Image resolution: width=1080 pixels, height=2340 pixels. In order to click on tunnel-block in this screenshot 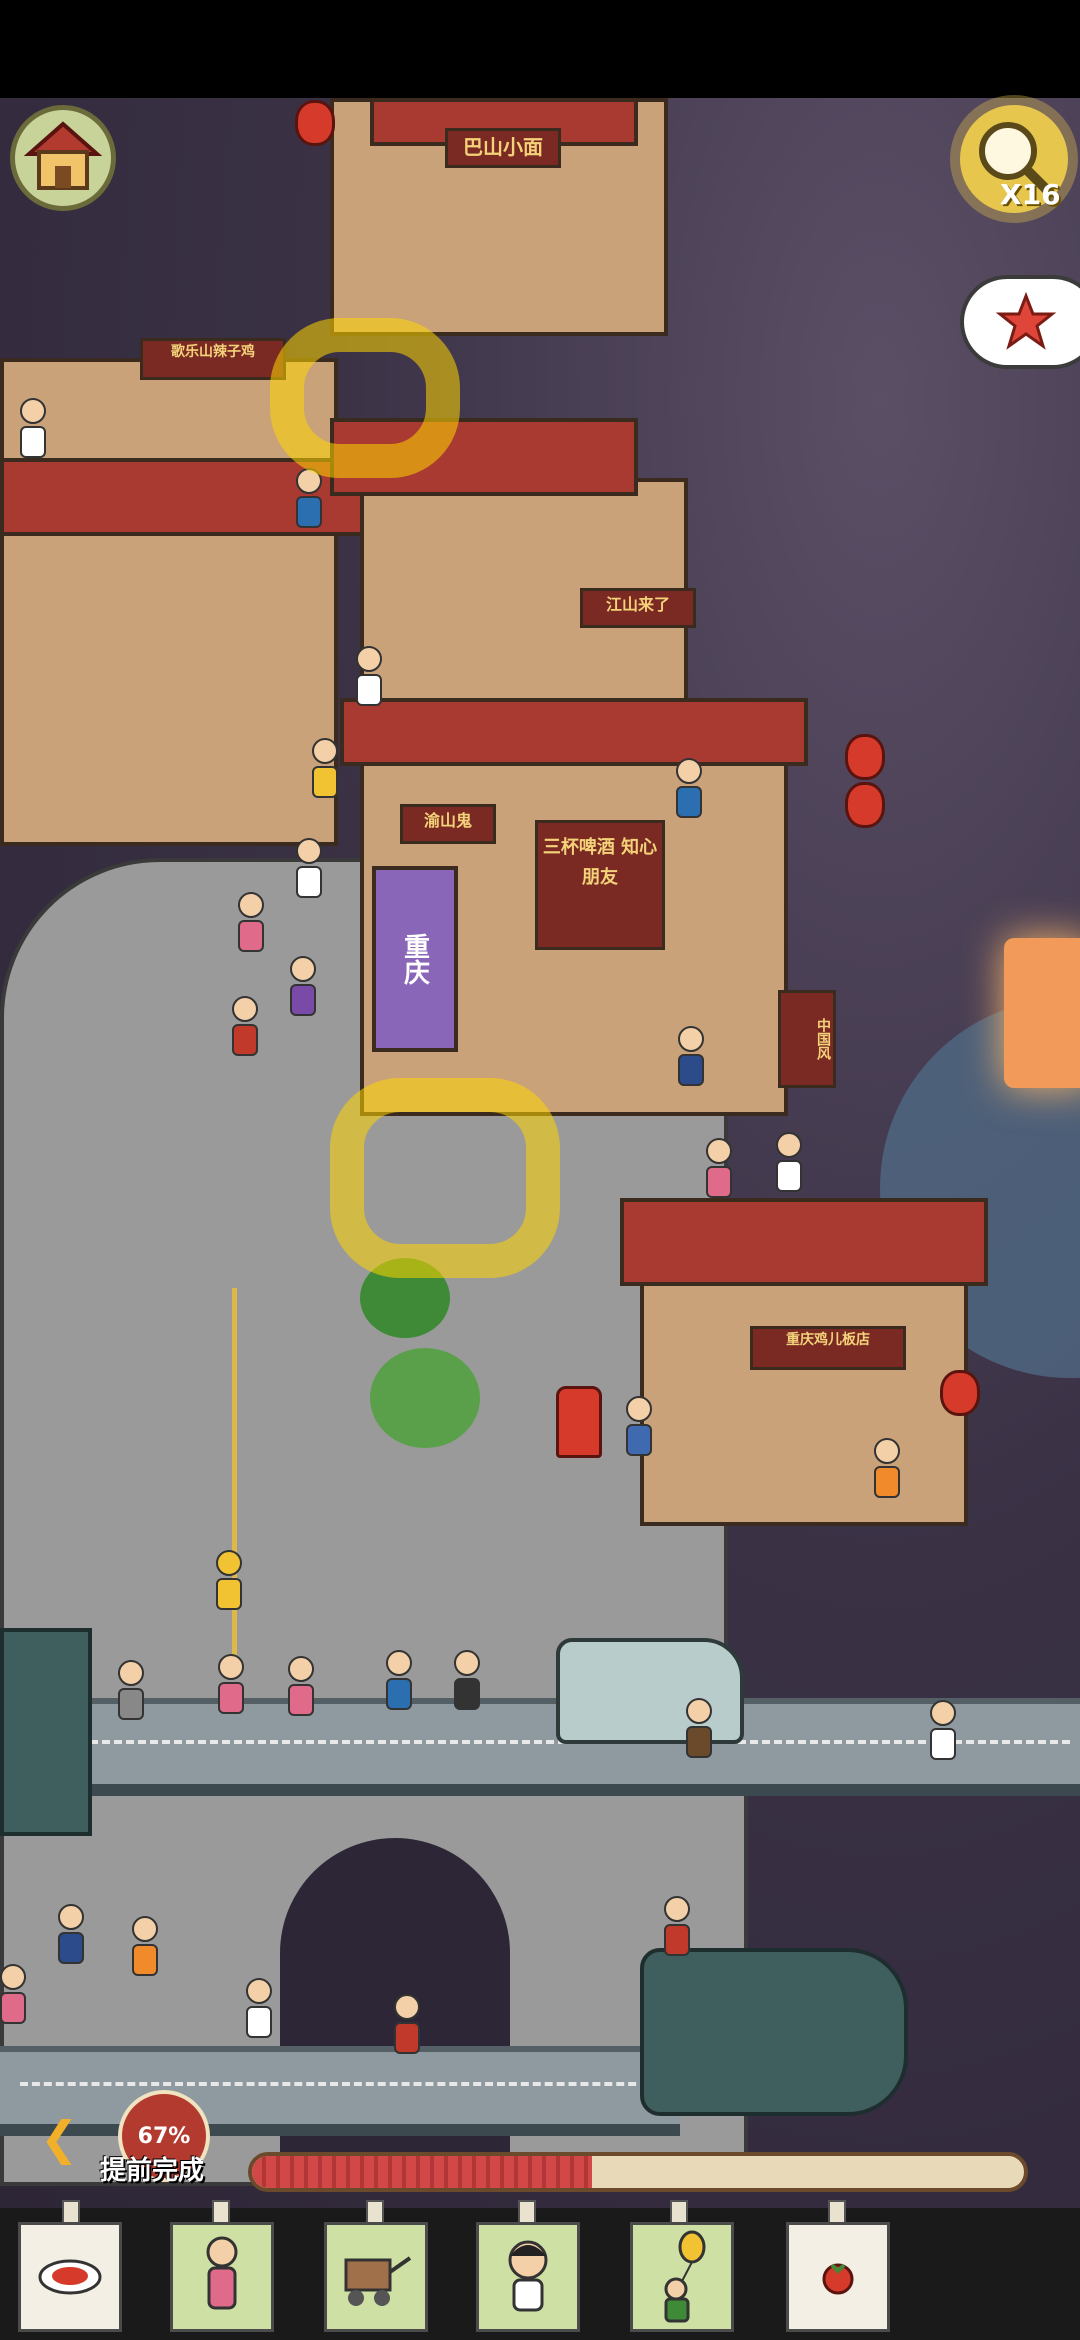, I will do `click(774, 2032)`.